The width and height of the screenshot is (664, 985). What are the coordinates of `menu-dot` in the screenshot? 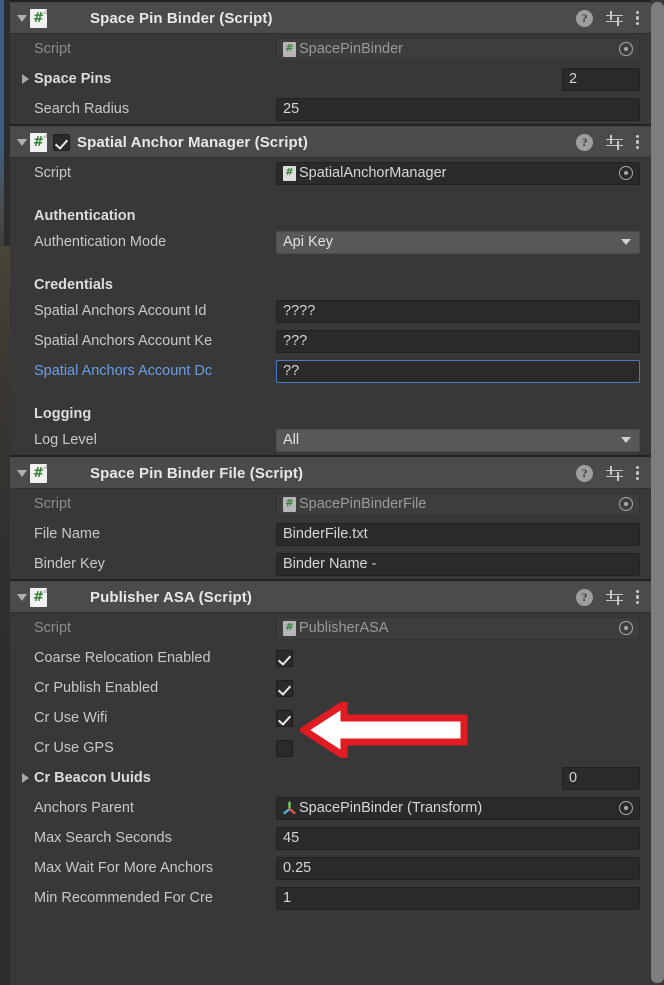 It's located at (638, 142).